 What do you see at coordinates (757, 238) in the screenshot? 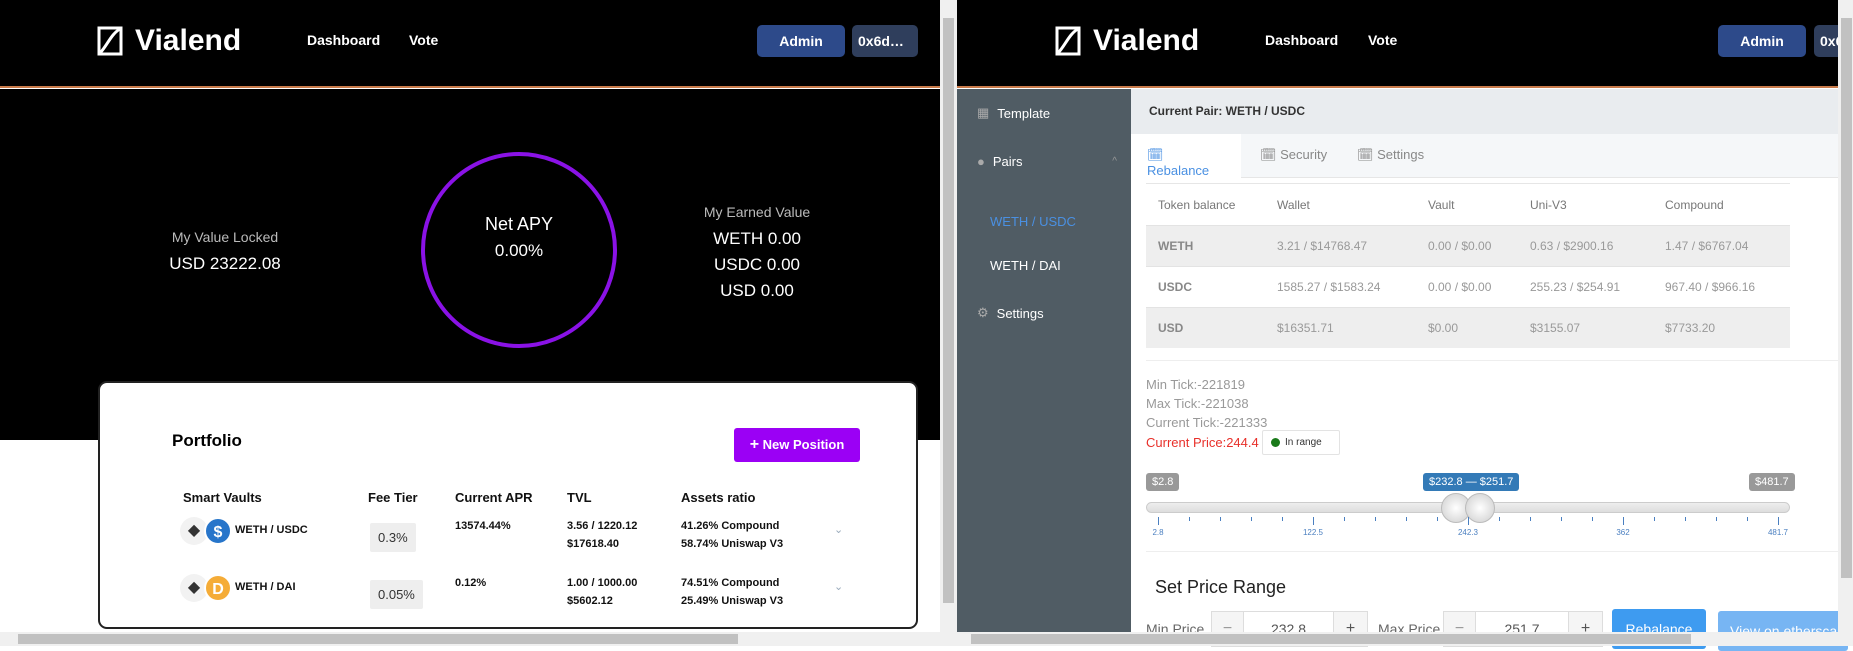
I see `earned-weth: WETH 0.00` at bounding box center [757, 238].